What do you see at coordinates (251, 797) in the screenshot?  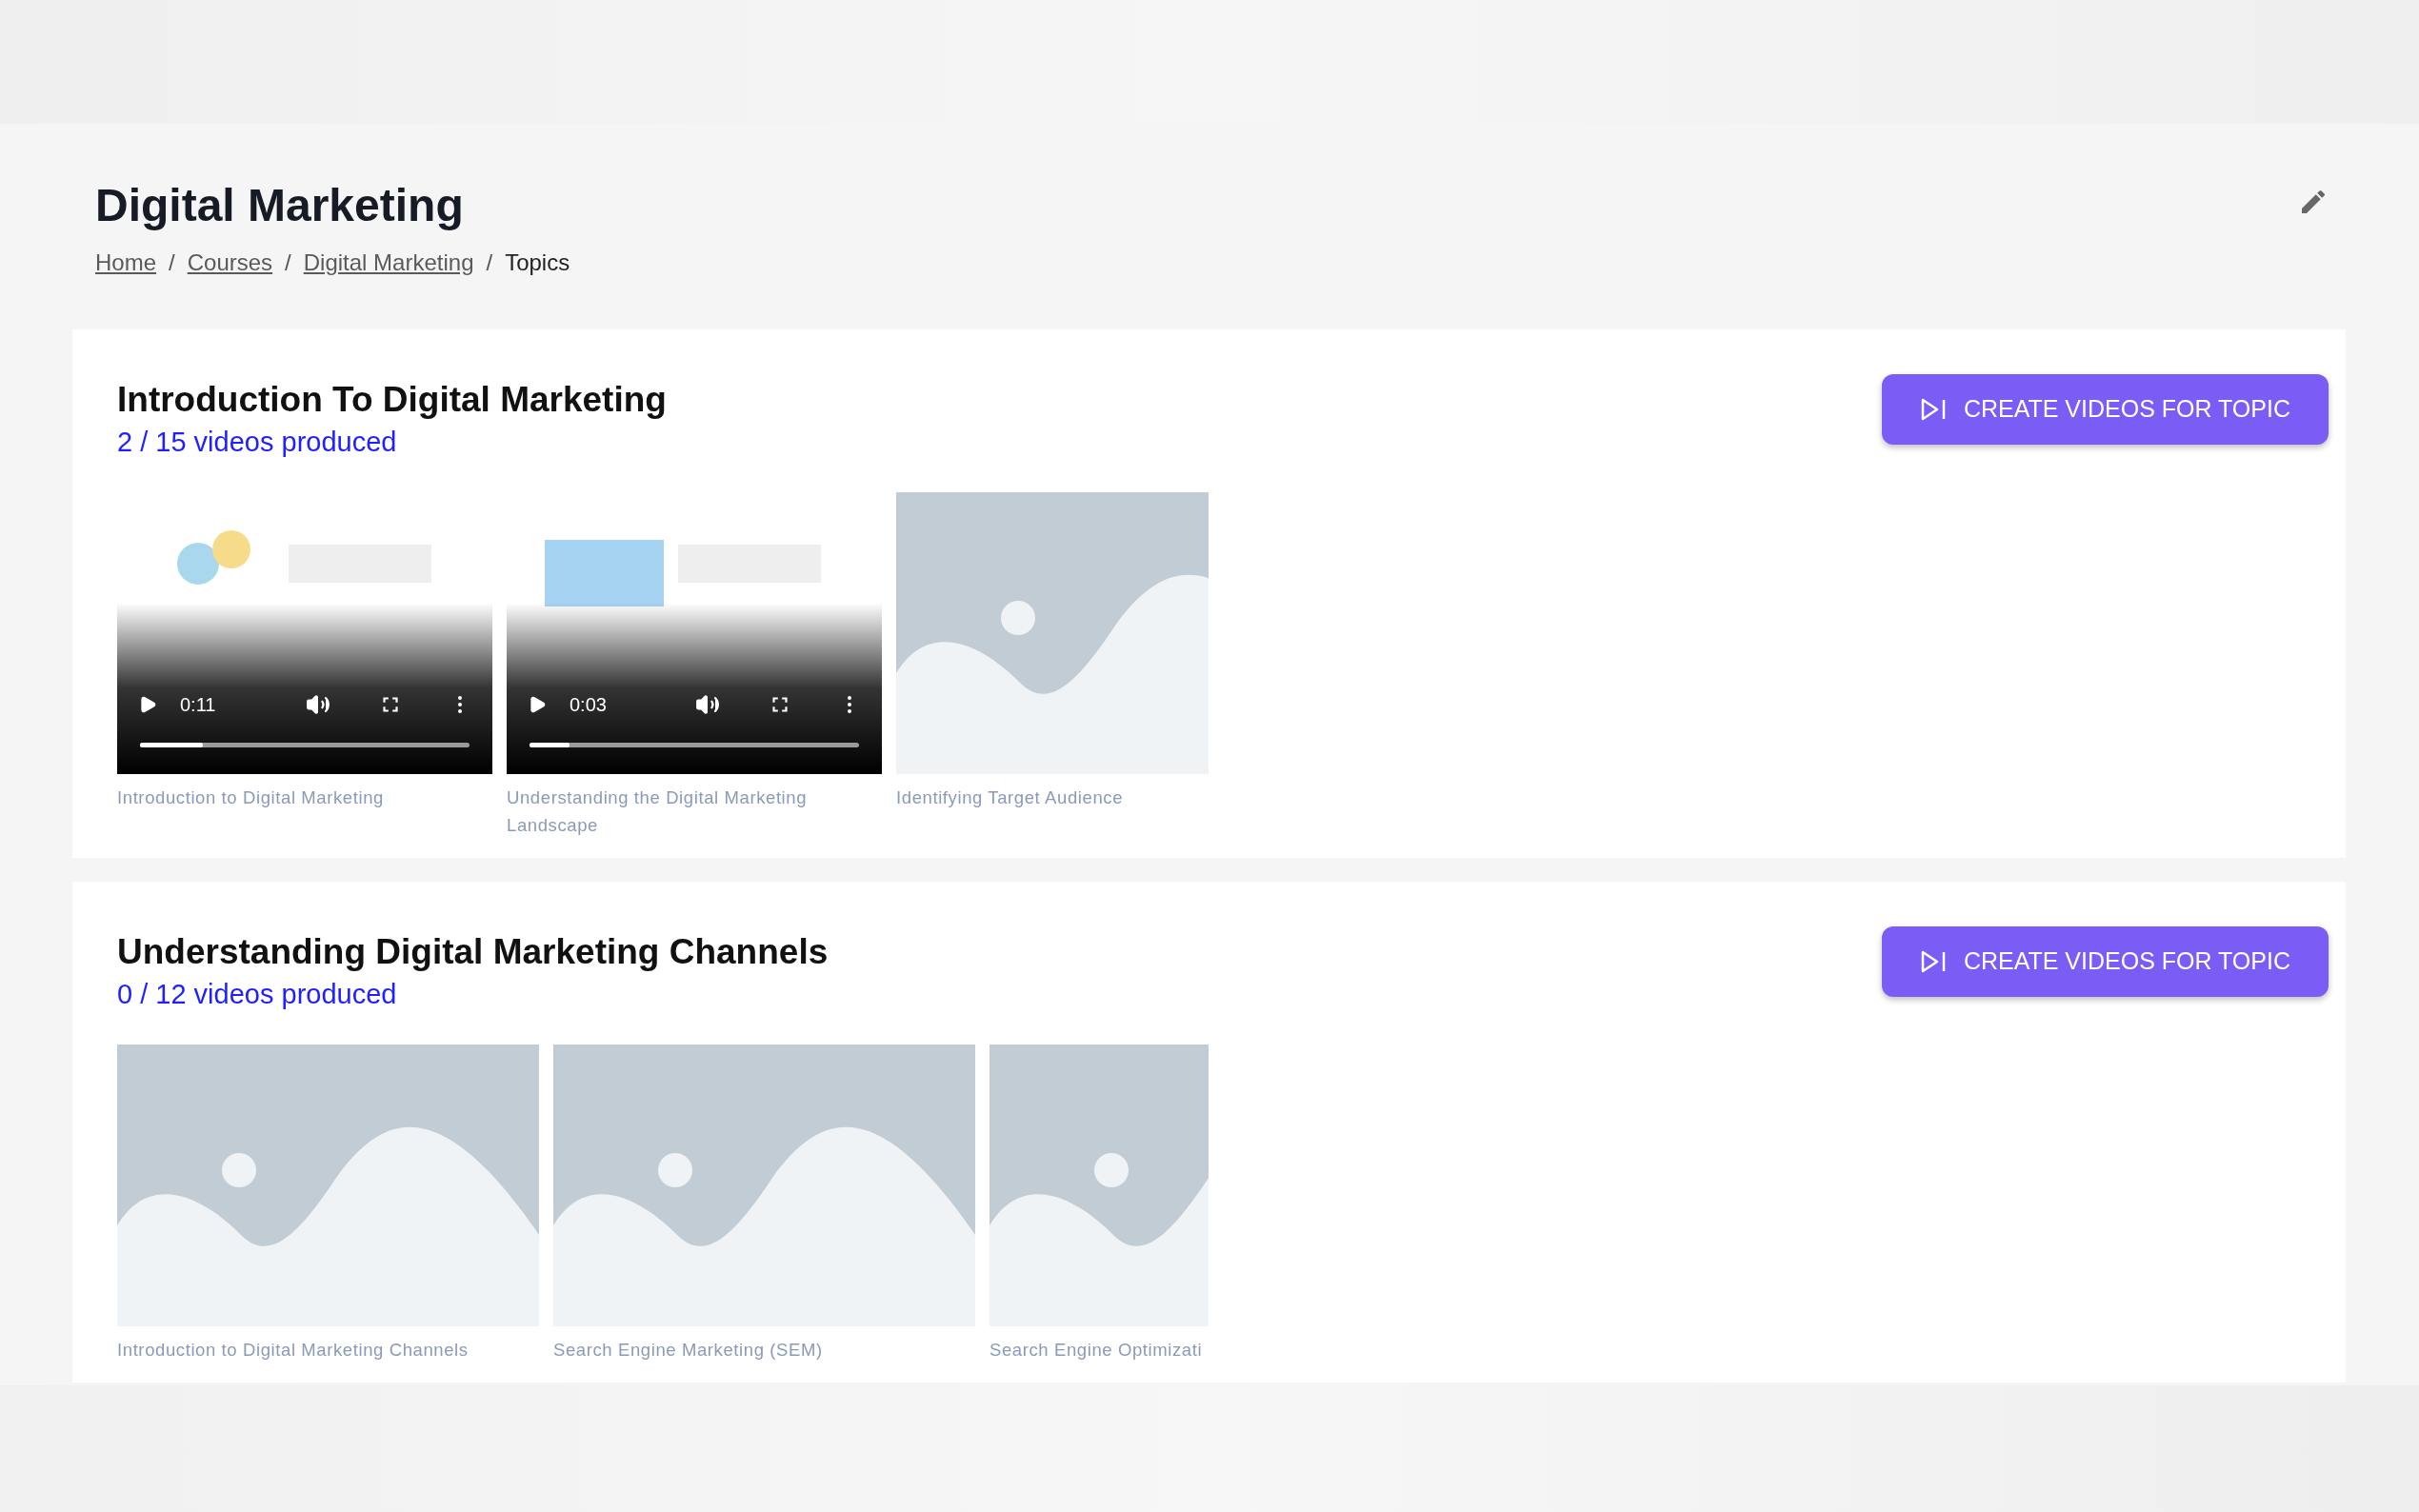 I see `video-caption: Introduction to Digital Marketing` at bounding box center [251, 797].